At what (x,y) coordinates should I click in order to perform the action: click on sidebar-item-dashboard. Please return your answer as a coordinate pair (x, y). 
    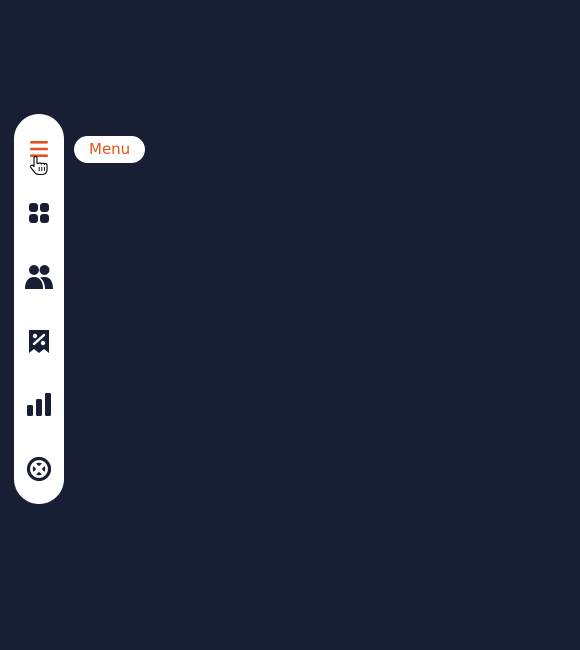
    Looking at the image, I should click on (39, 213).